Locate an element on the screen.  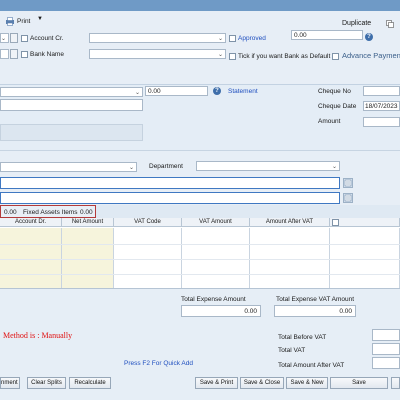
account-cr-checkbox is located at coordinates (24, 38).